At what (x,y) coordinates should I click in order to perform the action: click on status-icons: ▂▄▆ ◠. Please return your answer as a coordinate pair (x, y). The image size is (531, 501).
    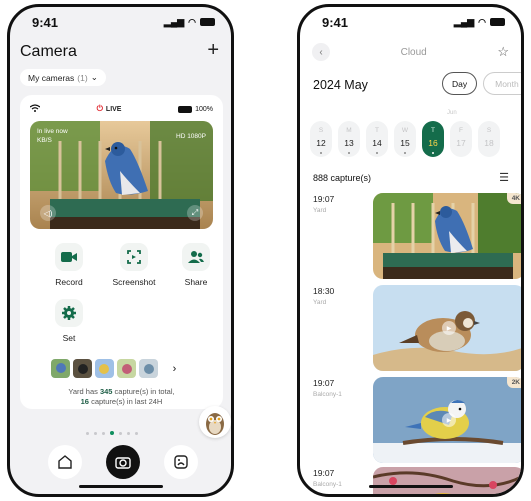
    Looking at the image, I should click on (479, 22).